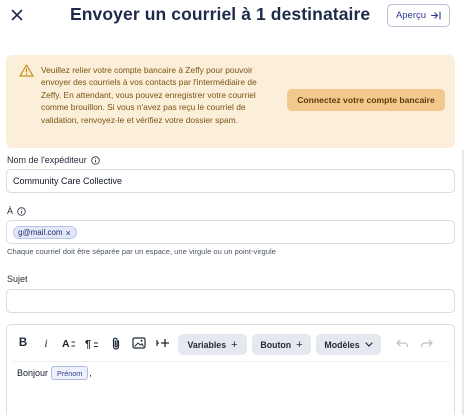  Describe the element at coordinates (366, 100) in the screenshot. I see `connect-bank-button: Connectez votre compte bancaire` at that location.